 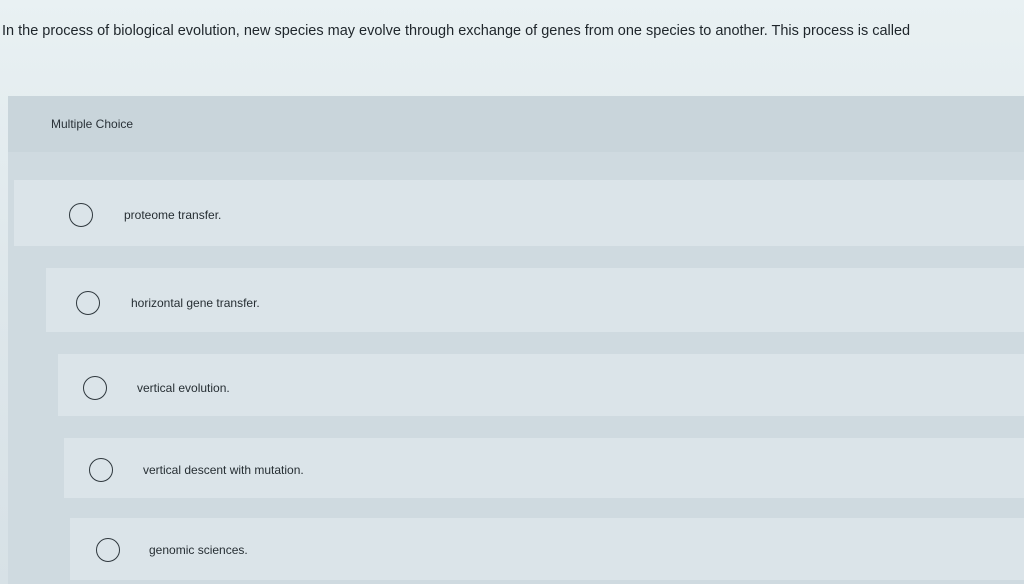 What do you see at coordinates (195, 303) in the screenshot?
I see `answer-option-label: horizontal gene transfer.` at bounding box center [195, 303].